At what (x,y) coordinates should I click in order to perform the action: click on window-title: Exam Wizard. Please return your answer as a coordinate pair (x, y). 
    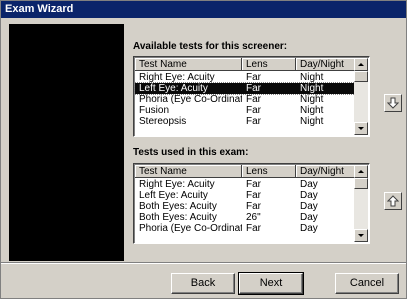
    Looking at the image, I should click on (203, 9).